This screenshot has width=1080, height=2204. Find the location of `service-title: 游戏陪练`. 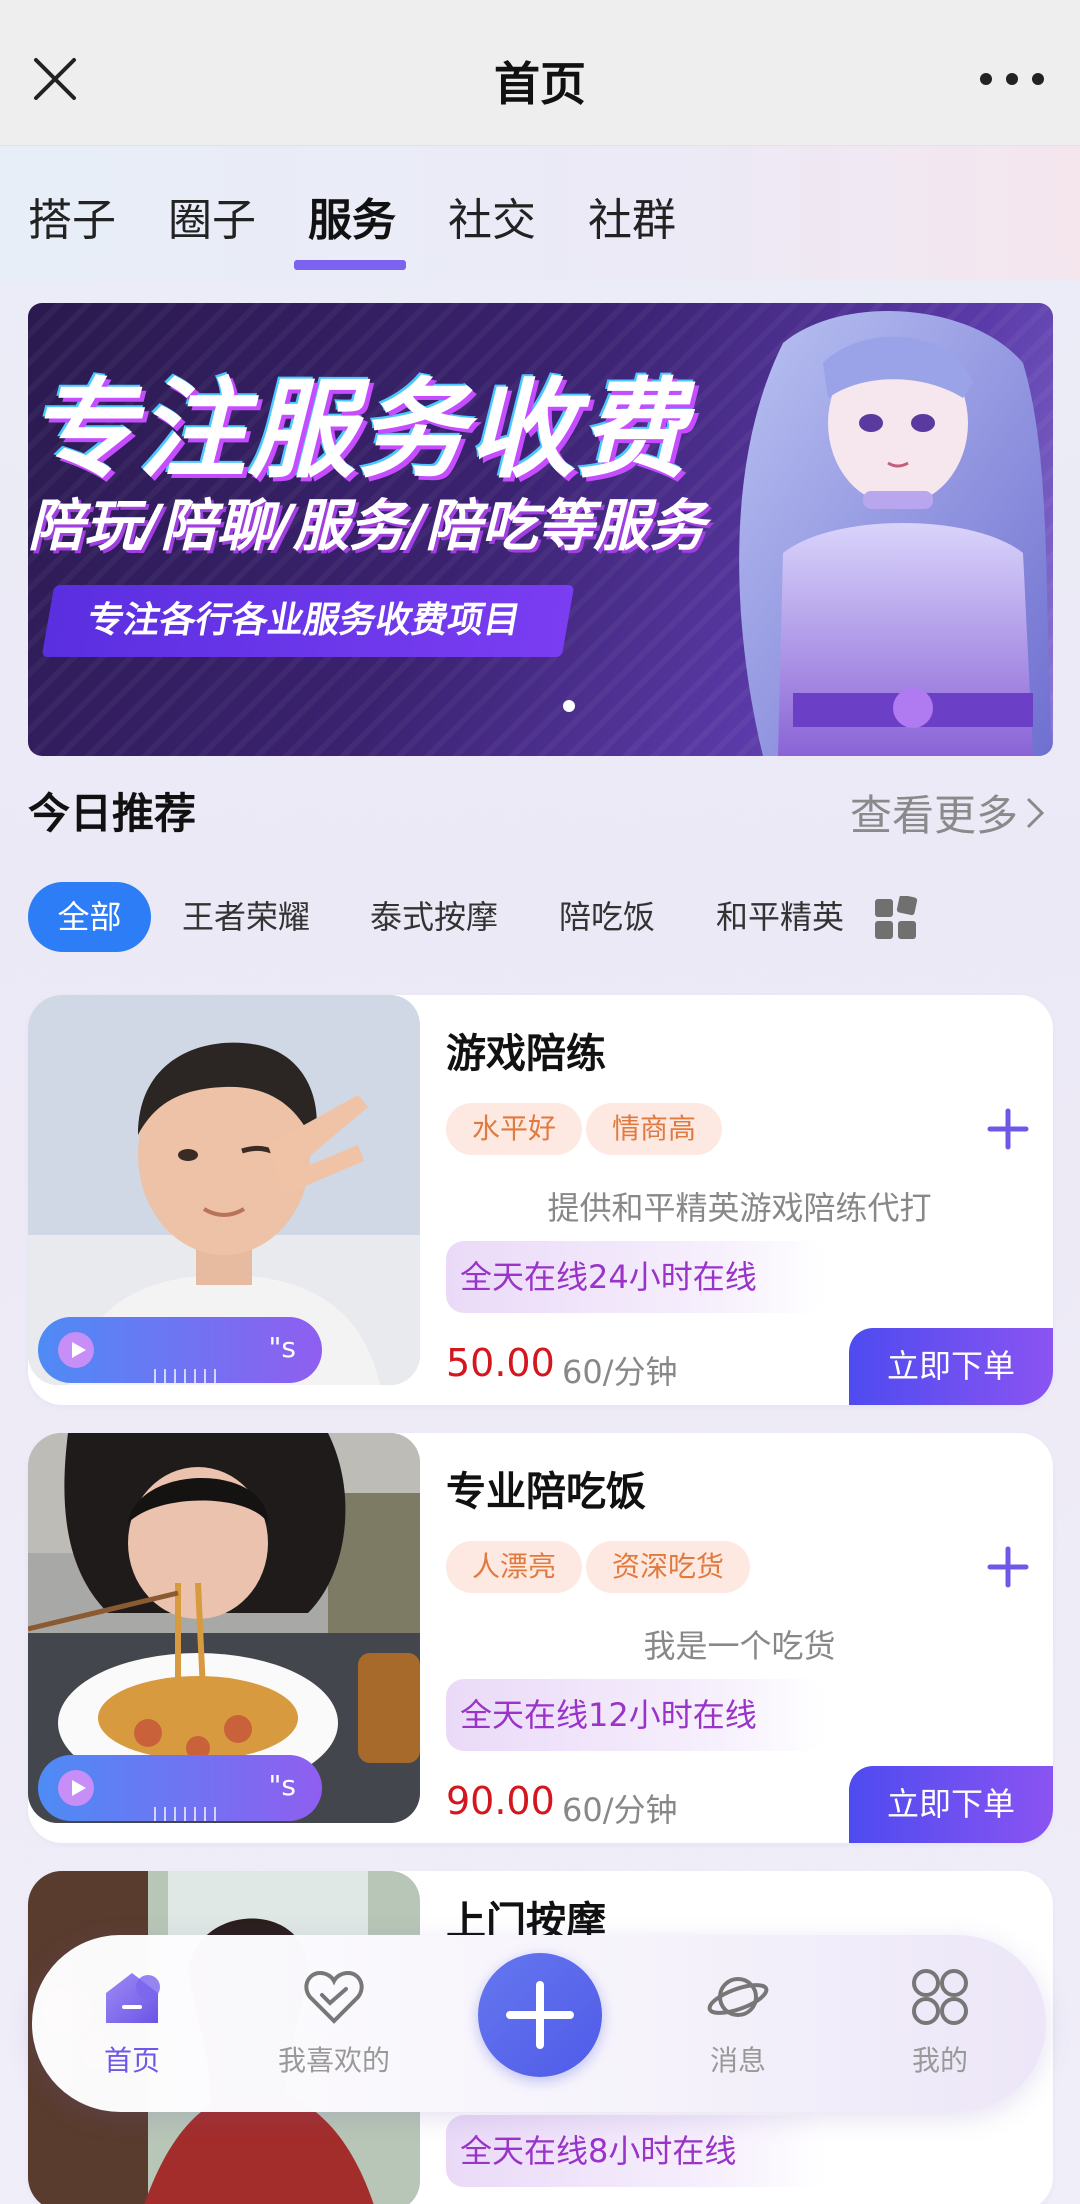

service-title: 游戏陪练 is located at coordinates (526, 1054).